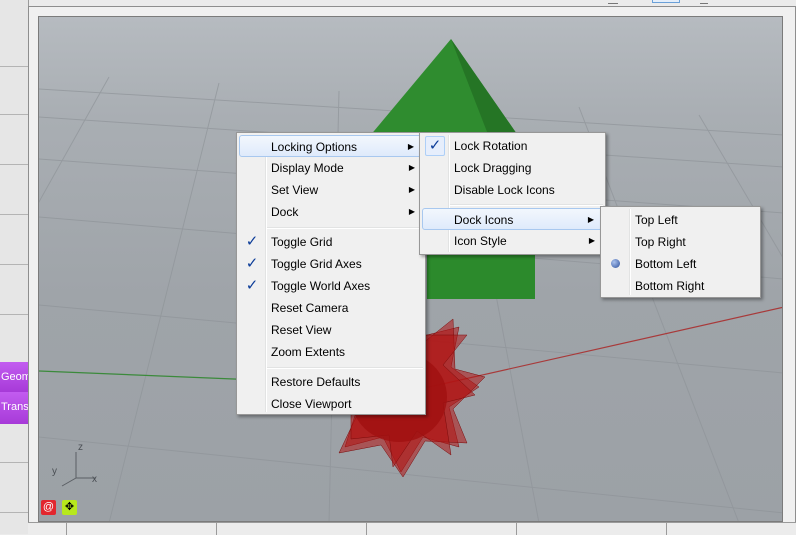 Image resolution: width=796 pixels, height=535 pixels. What do you see at coordinates (331, 382) in the screenshot?
I see `menu-item-restore-defaults: Restore Defaults` at bounding box center [331, 382].